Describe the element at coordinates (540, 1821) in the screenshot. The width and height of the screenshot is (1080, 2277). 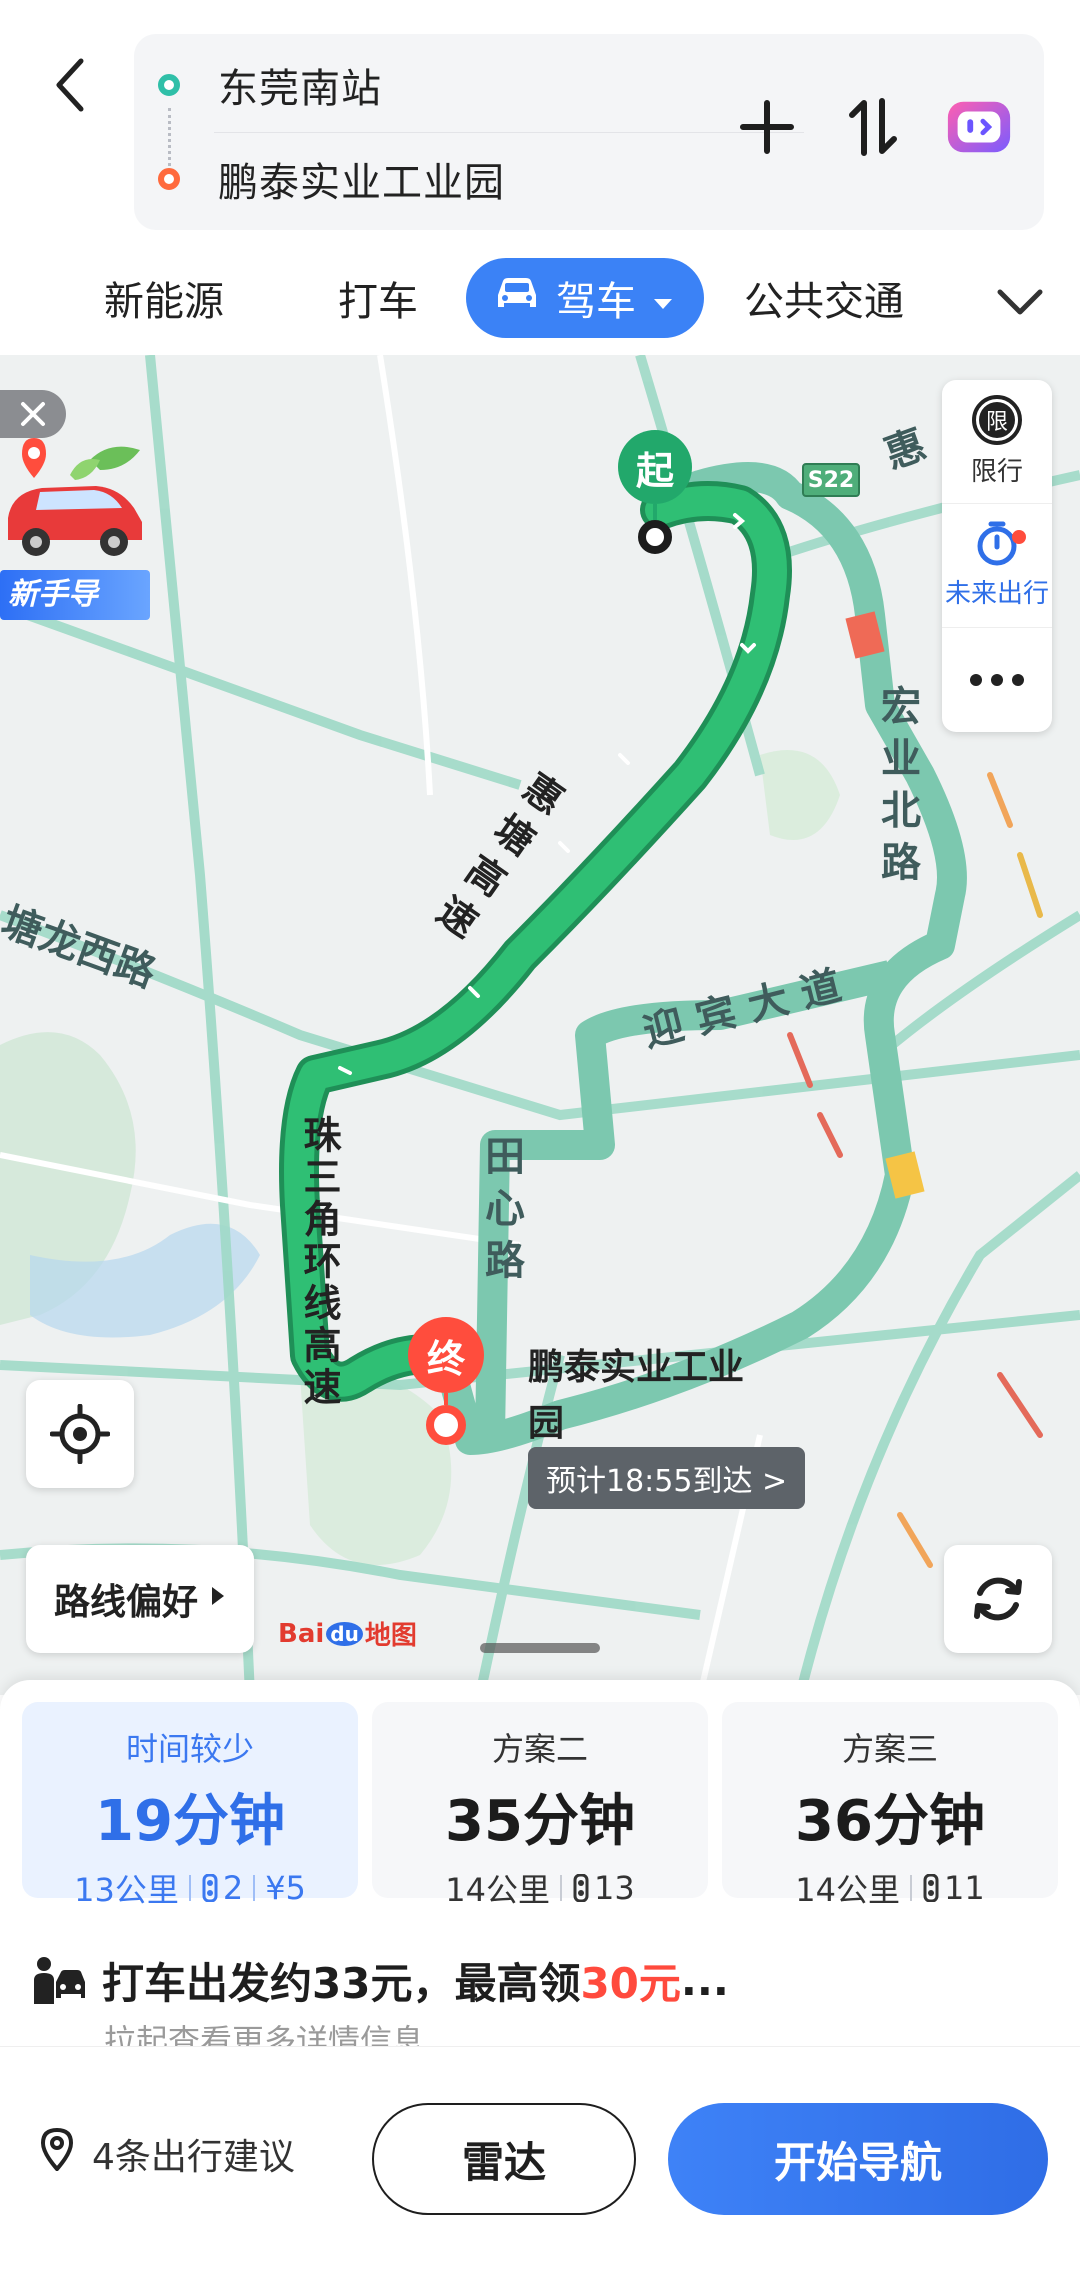
I see `plan-time: 35分钟` at that location.